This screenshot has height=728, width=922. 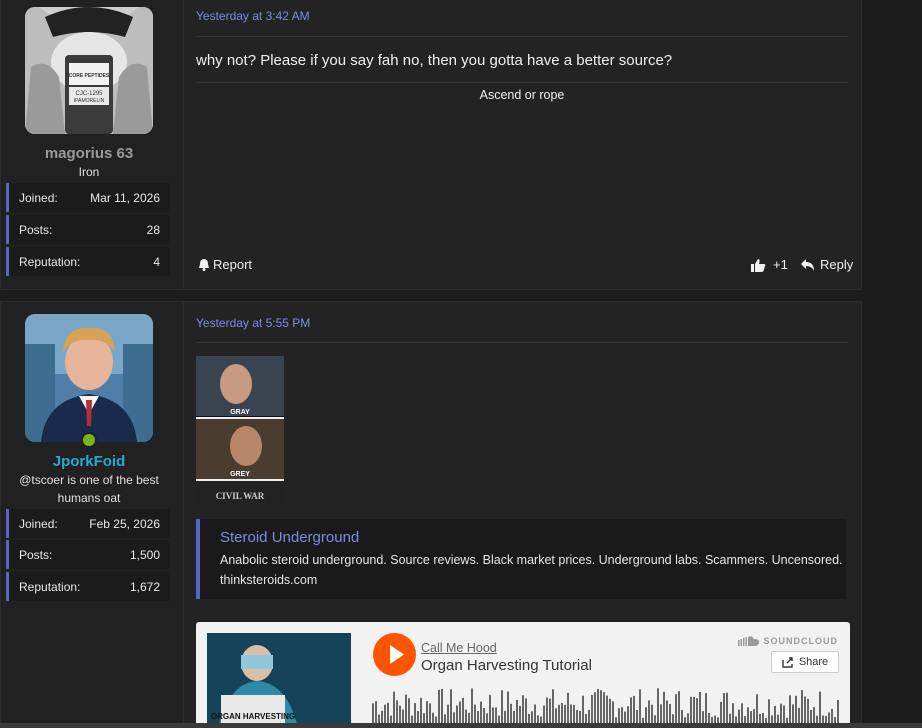 I want to click on post-date: Yesterday at 5:55 PM, so click(x=253, y=323).